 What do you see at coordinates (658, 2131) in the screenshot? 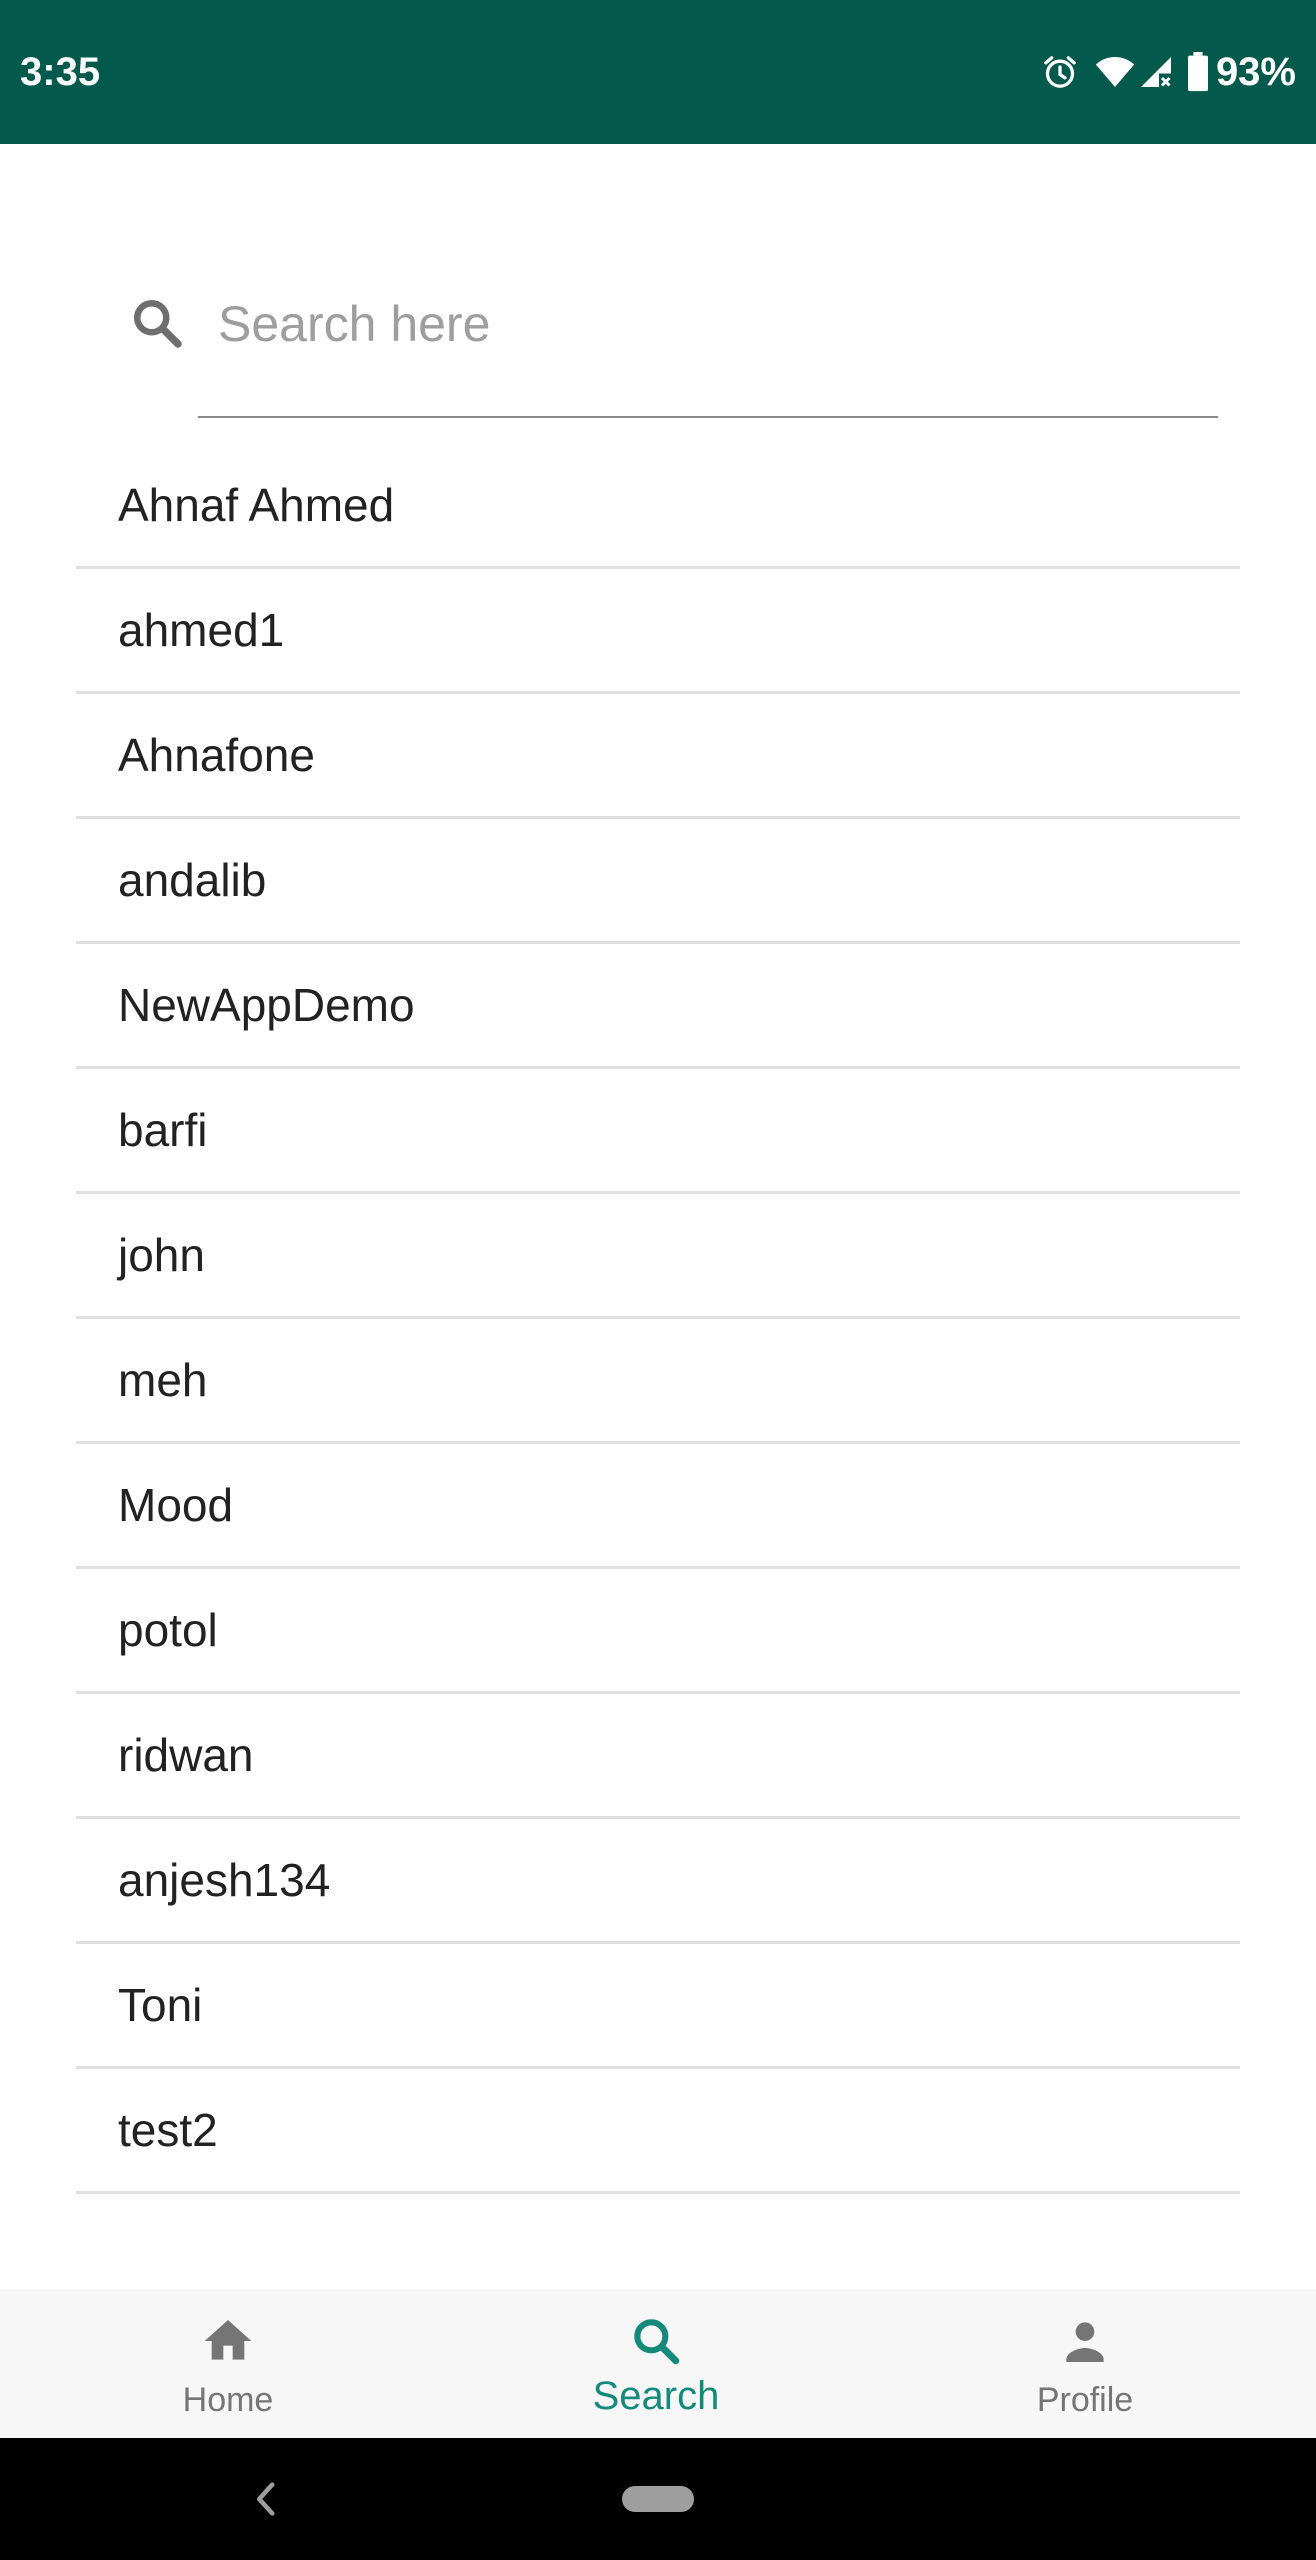
I see `list-item: test2` at bounding box center [658, 2131].